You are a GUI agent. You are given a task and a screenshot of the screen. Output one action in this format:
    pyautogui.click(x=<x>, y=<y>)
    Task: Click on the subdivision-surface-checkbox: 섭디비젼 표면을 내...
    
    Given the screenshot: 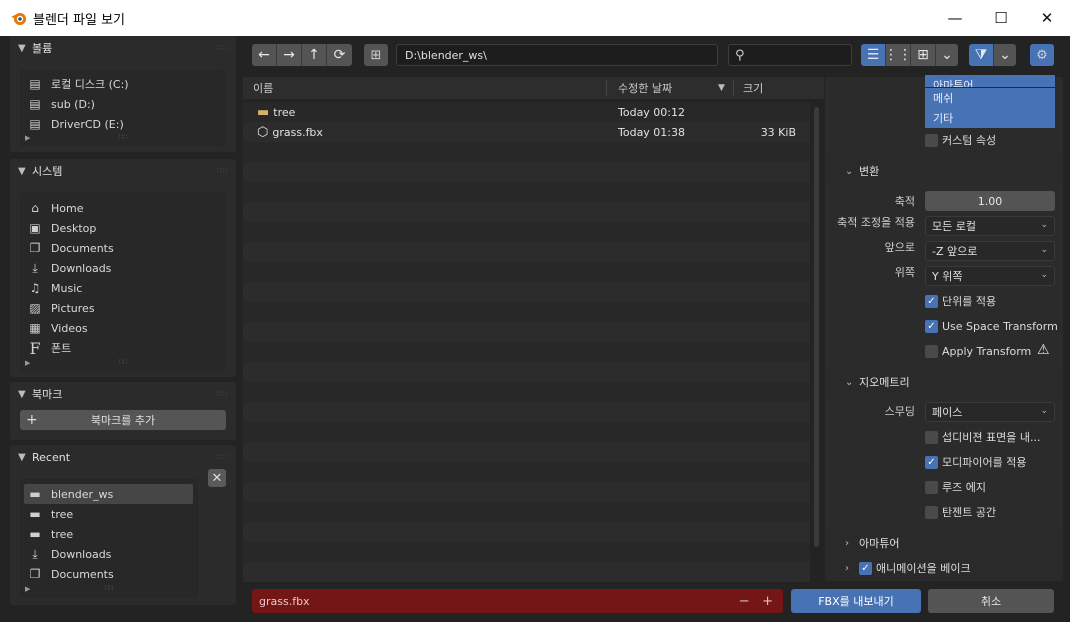 What is the action you would take?
    pyautogui.click(x=982, y=437)
    